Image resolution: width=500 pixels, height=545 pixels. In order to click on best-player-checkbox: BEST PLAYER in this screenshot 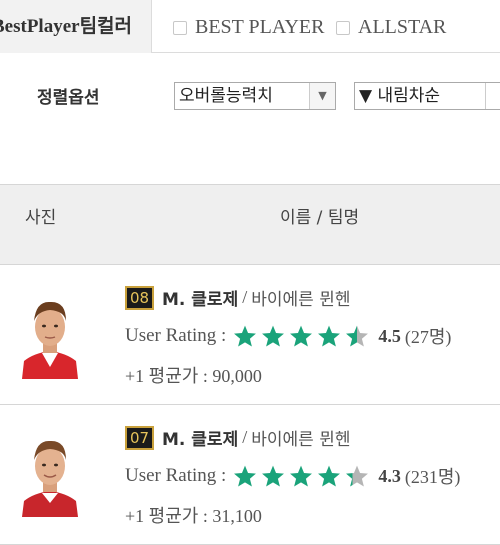, I will do `click(248, 27)`.